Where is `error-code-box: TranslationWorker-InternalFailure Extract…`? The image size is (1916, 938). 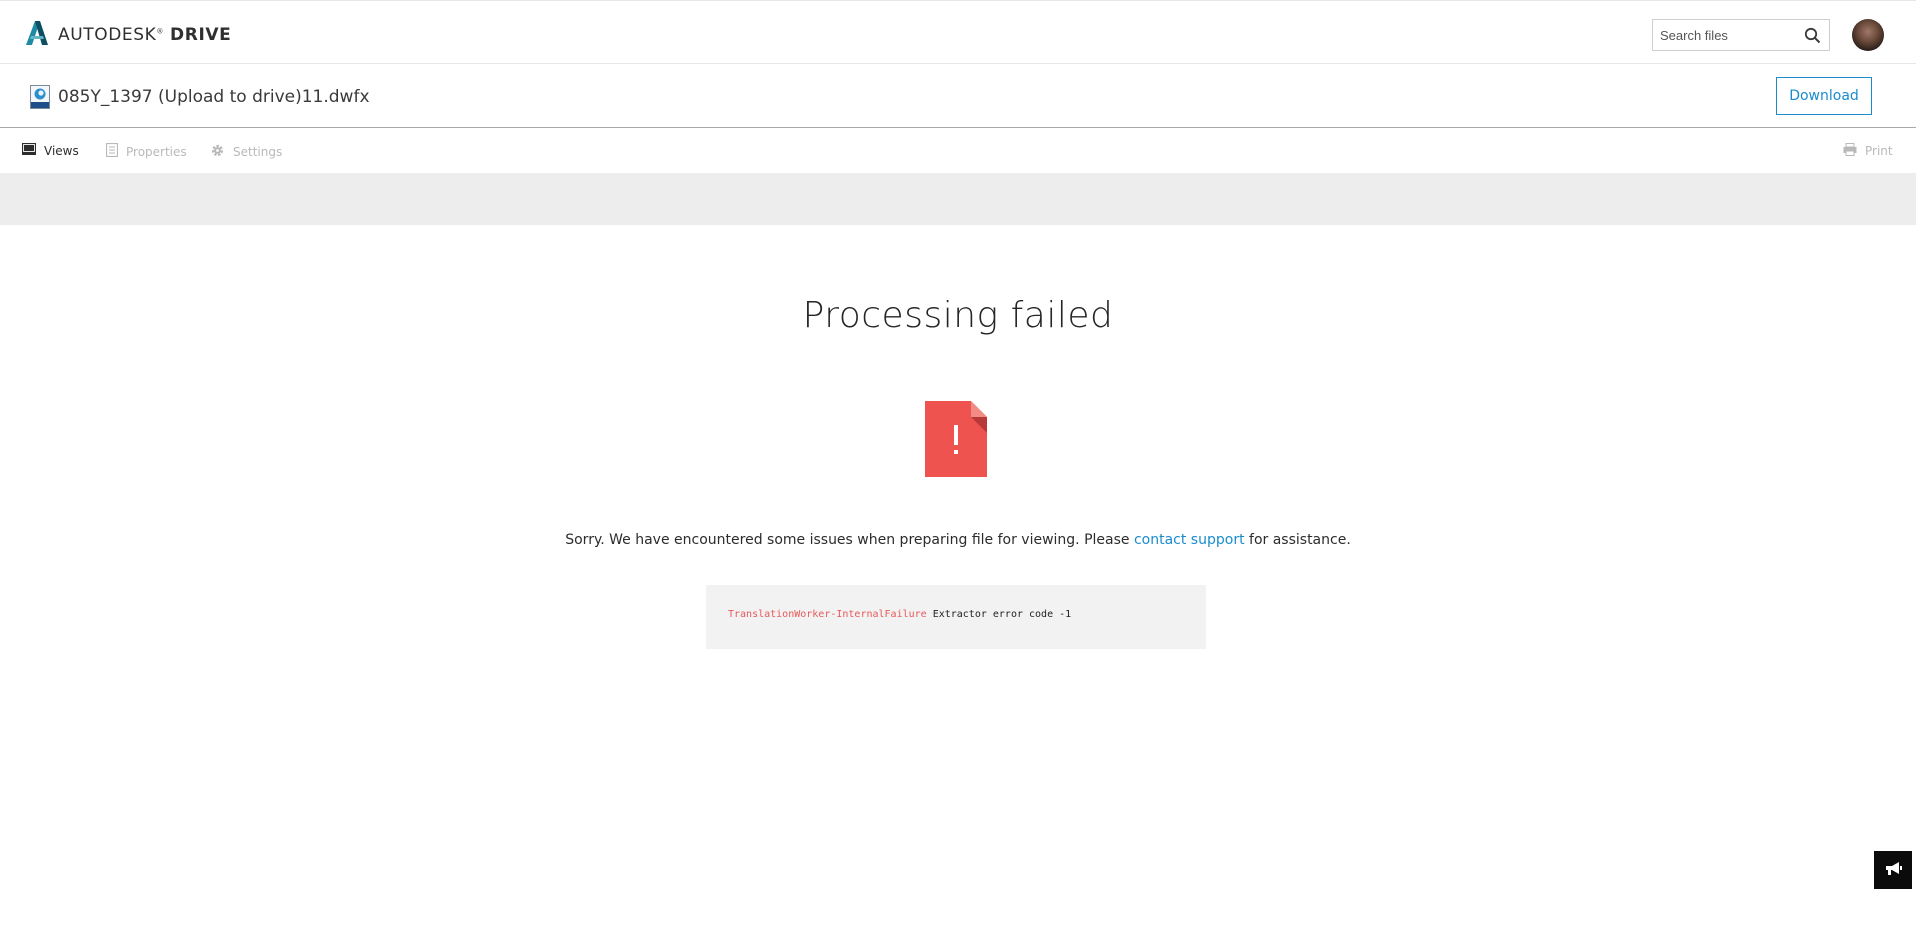 error-code-box: TranslationWorker-InternalFailure Extract… is located at coordinates (956, 617).